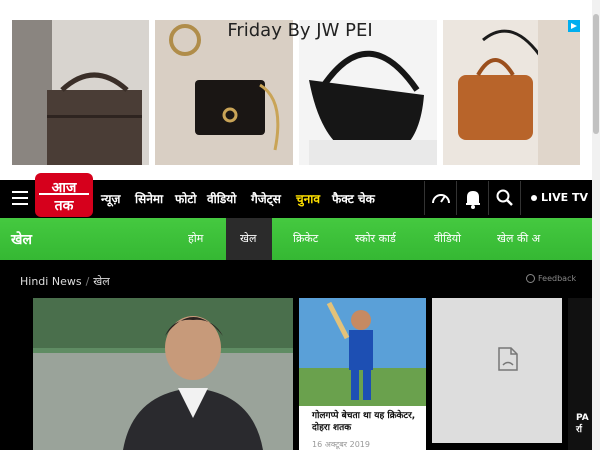  I want to click on live-dot-icon, so click(534, 198).